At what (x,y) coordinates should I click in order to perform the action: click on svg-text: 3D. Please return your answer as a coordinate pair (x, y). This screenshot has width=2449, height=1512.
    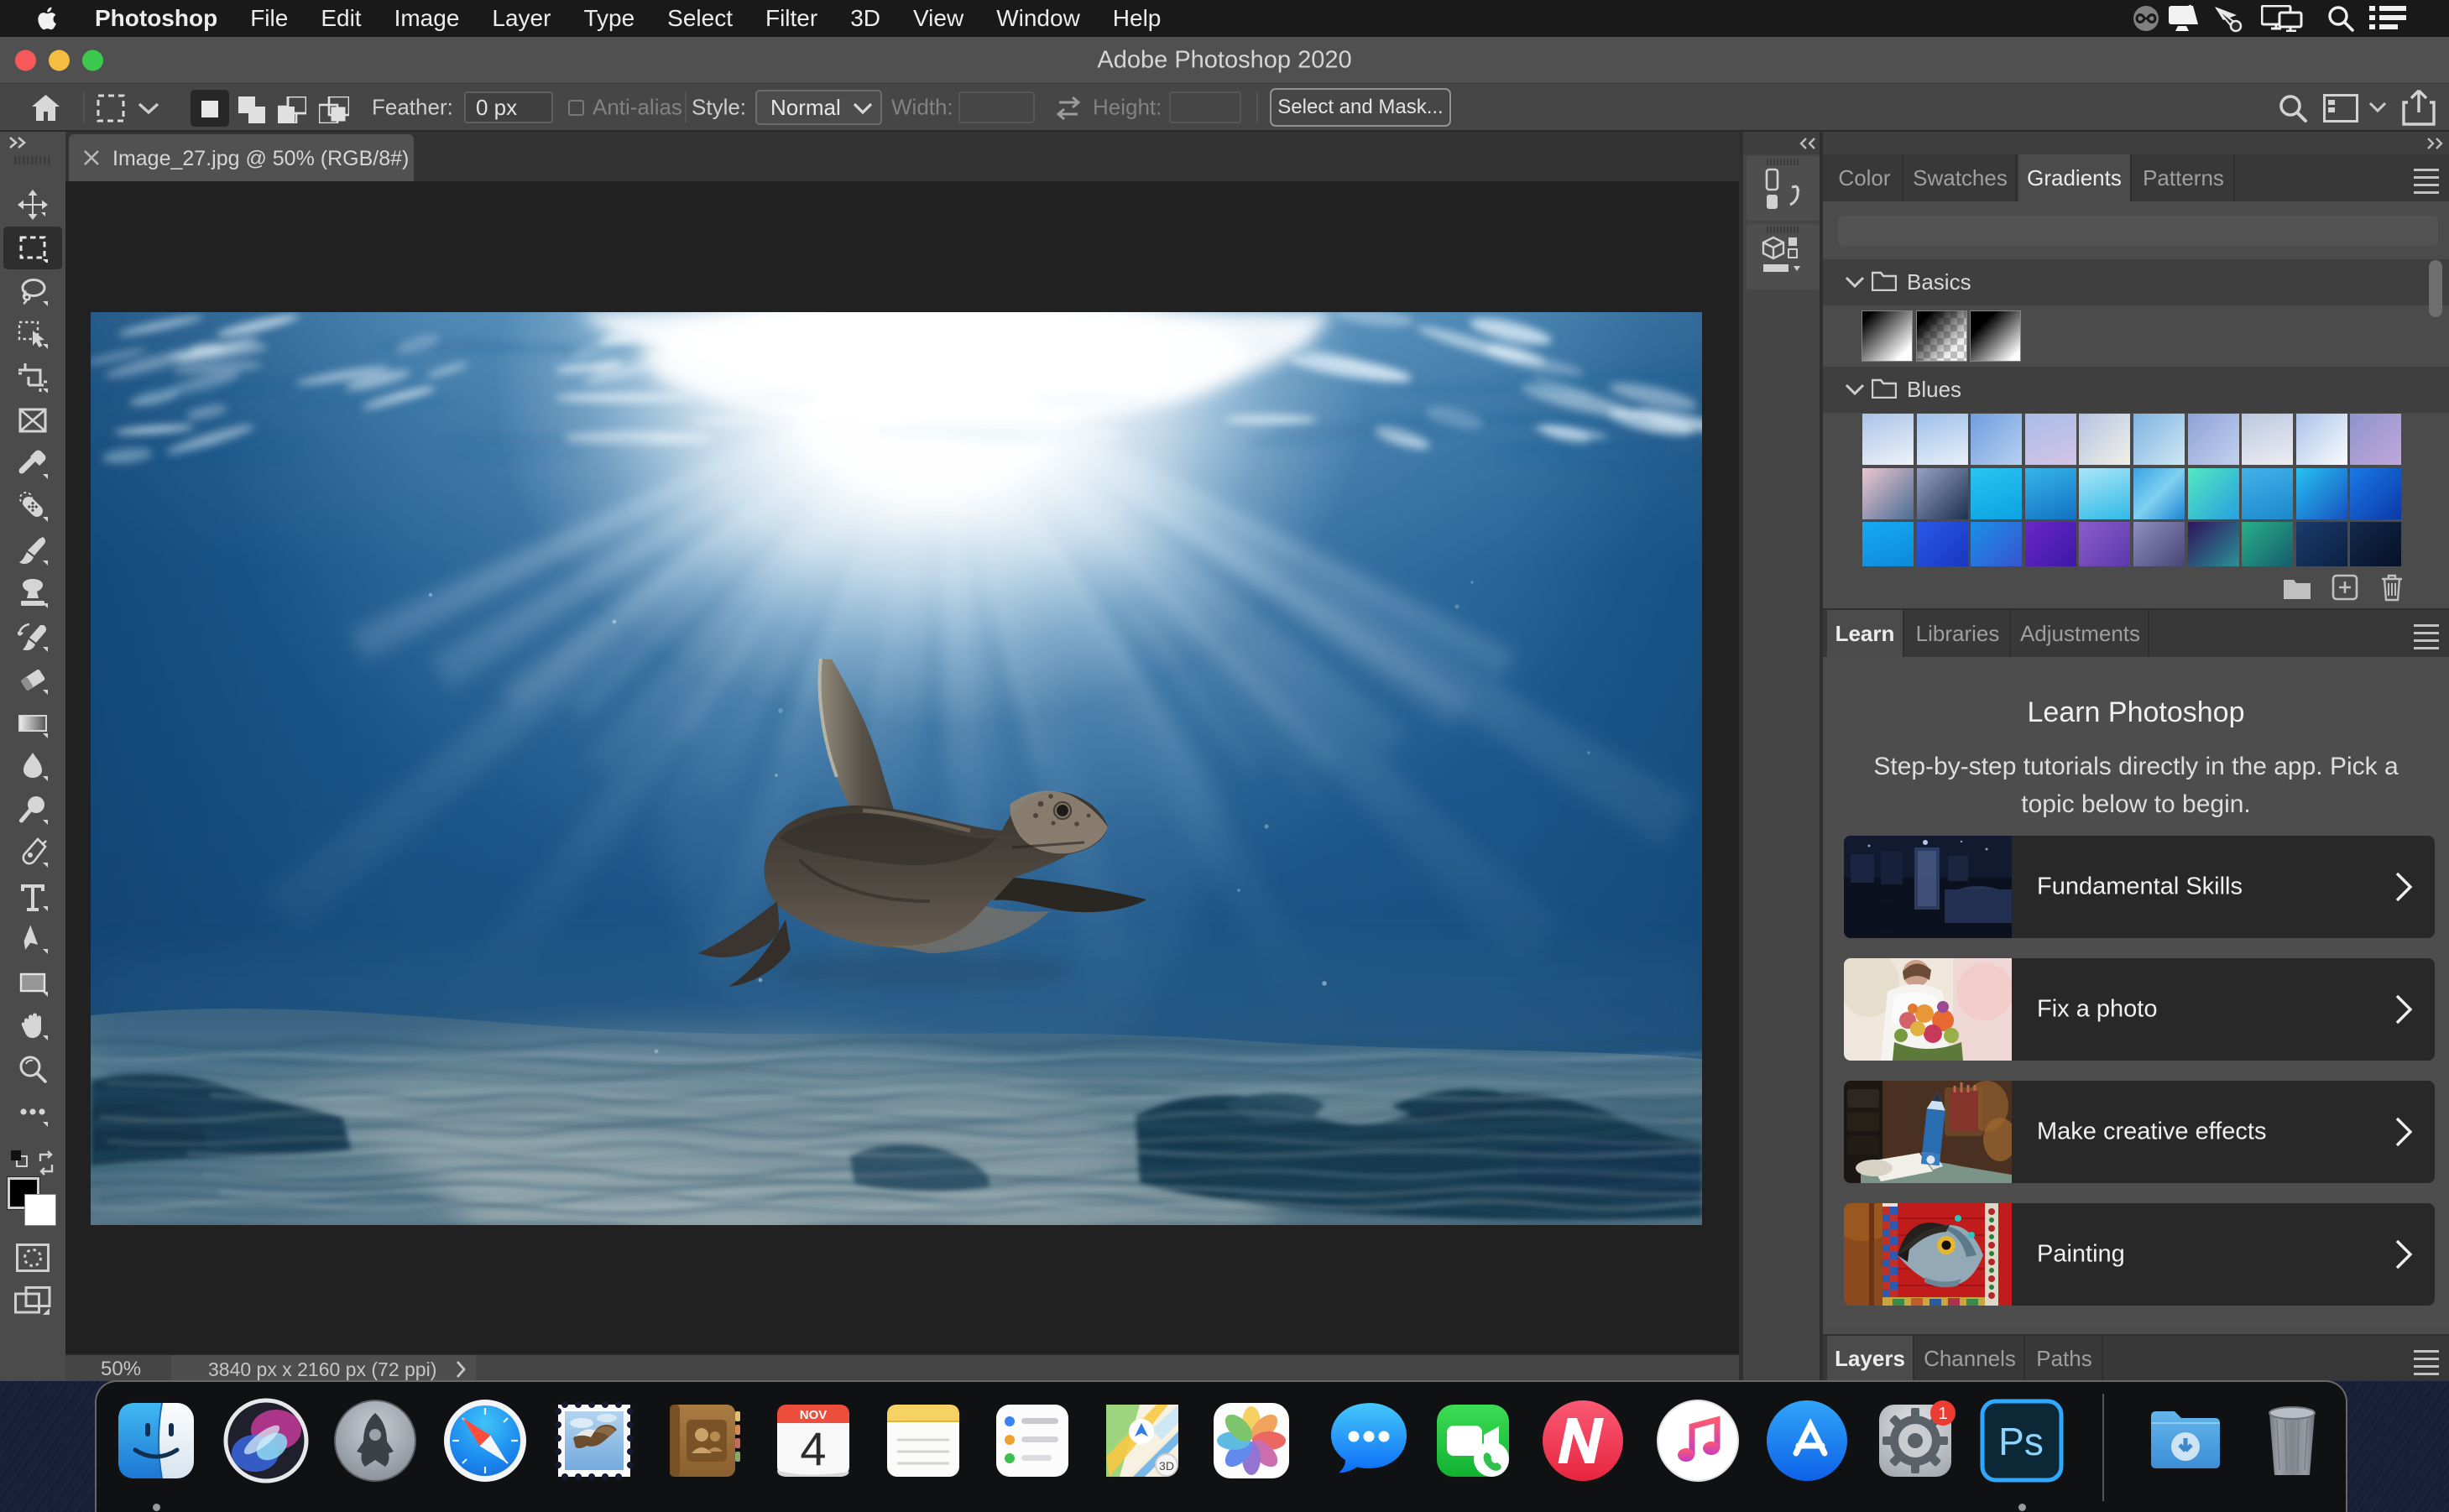
    Looking at the image, I should click on (1166, 1466).